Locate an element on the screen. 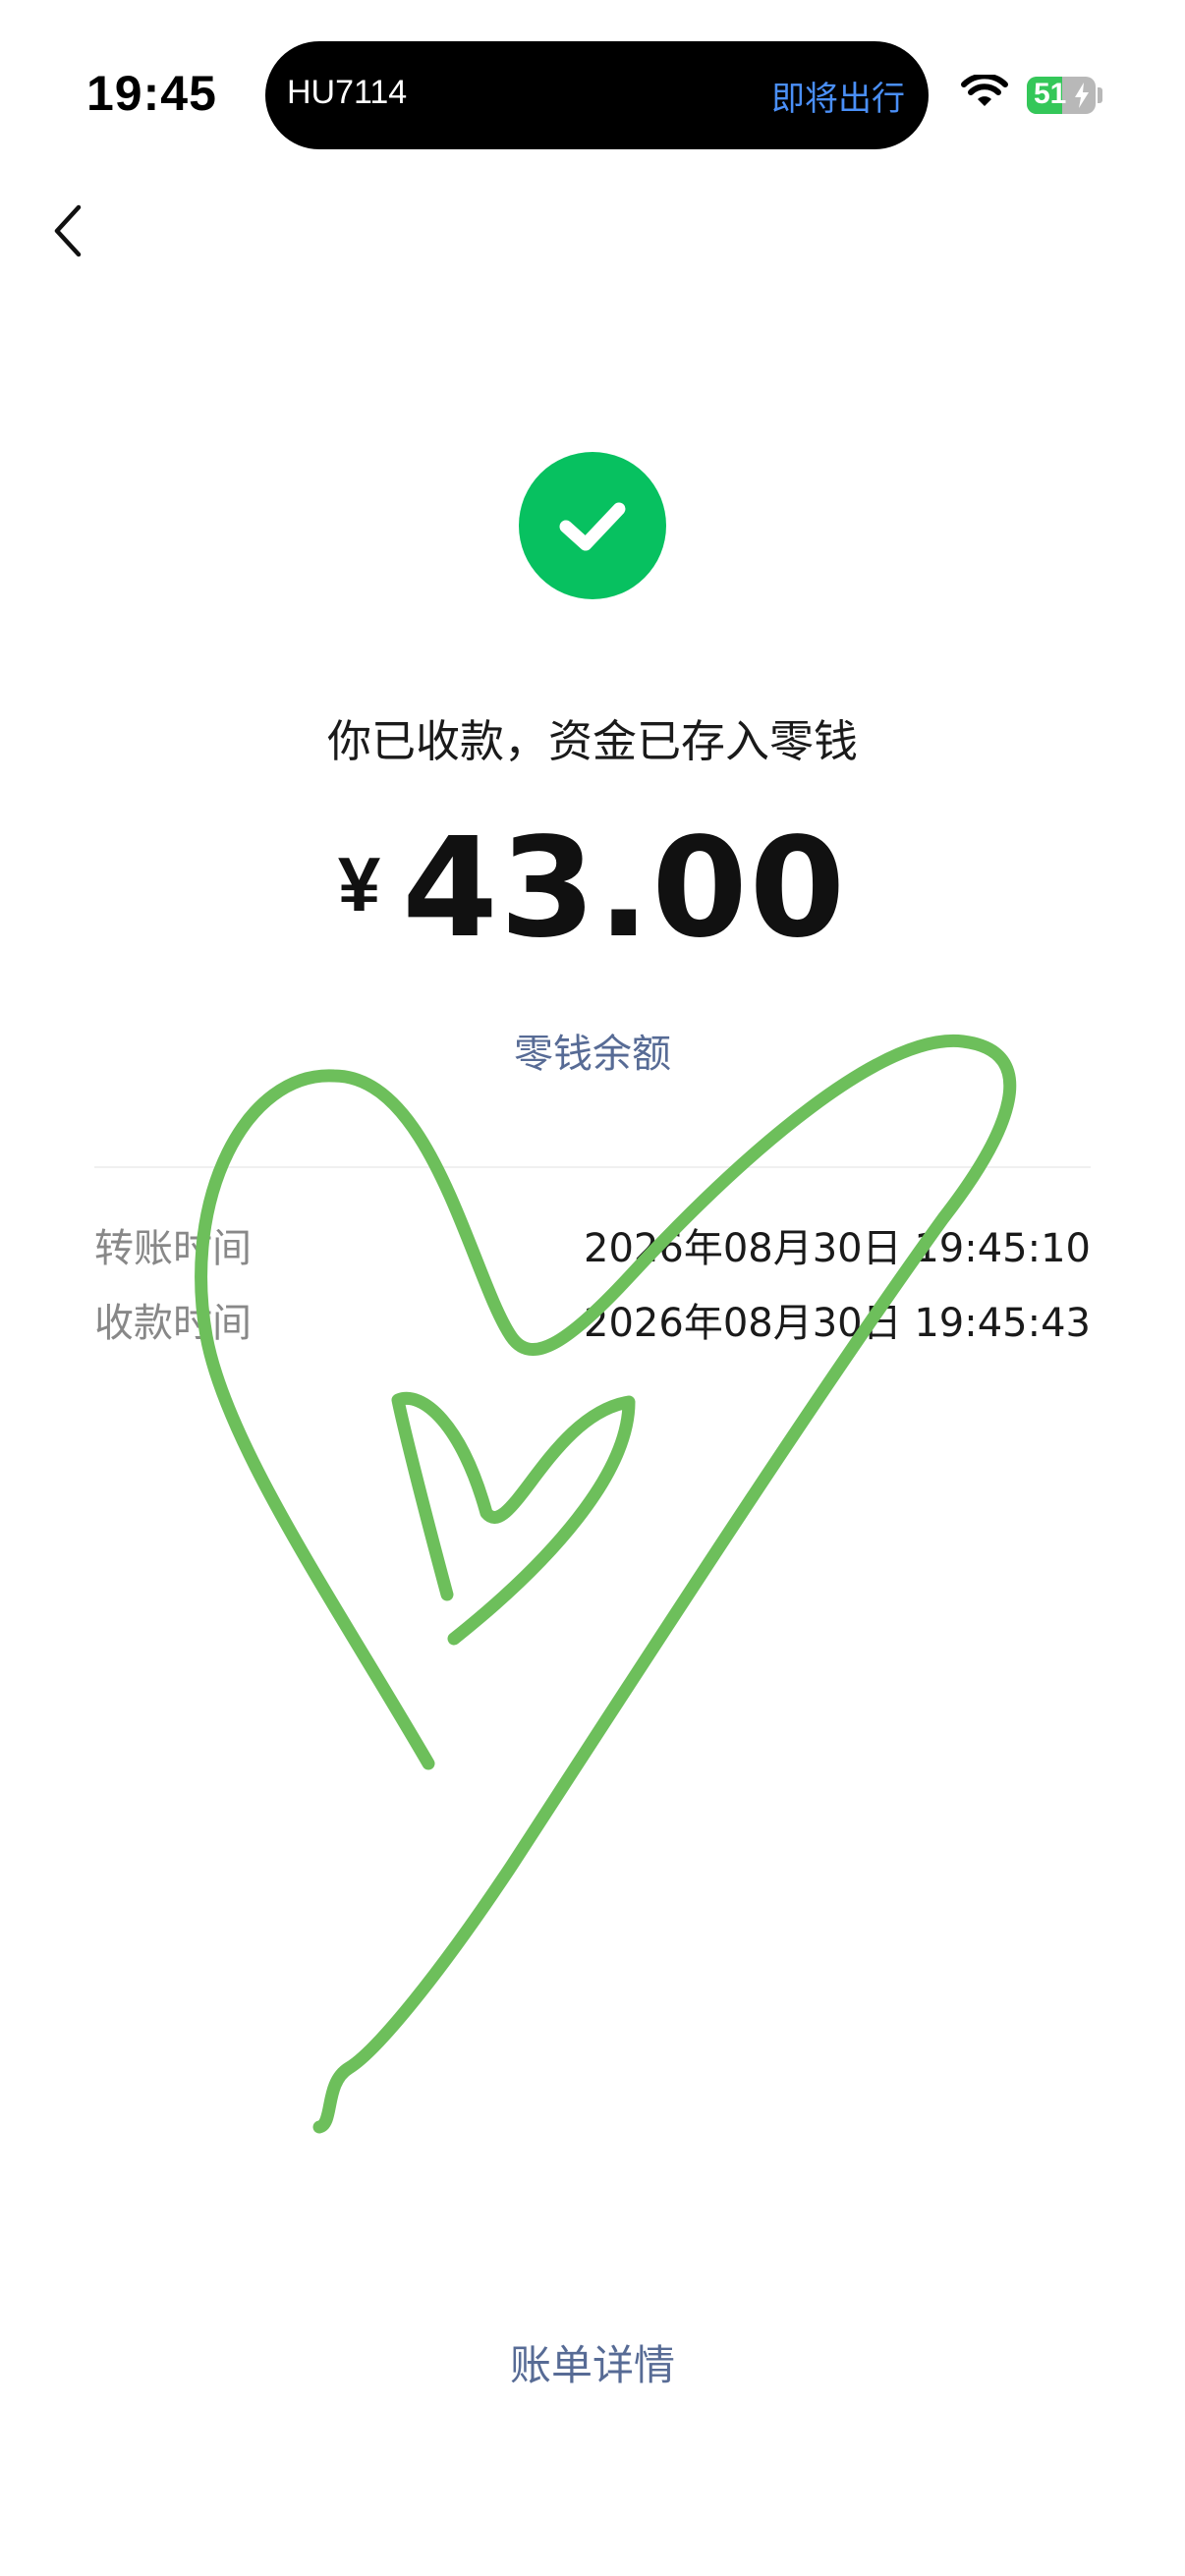  currency-symbol: ¥ is located at coordinates (359, 884).